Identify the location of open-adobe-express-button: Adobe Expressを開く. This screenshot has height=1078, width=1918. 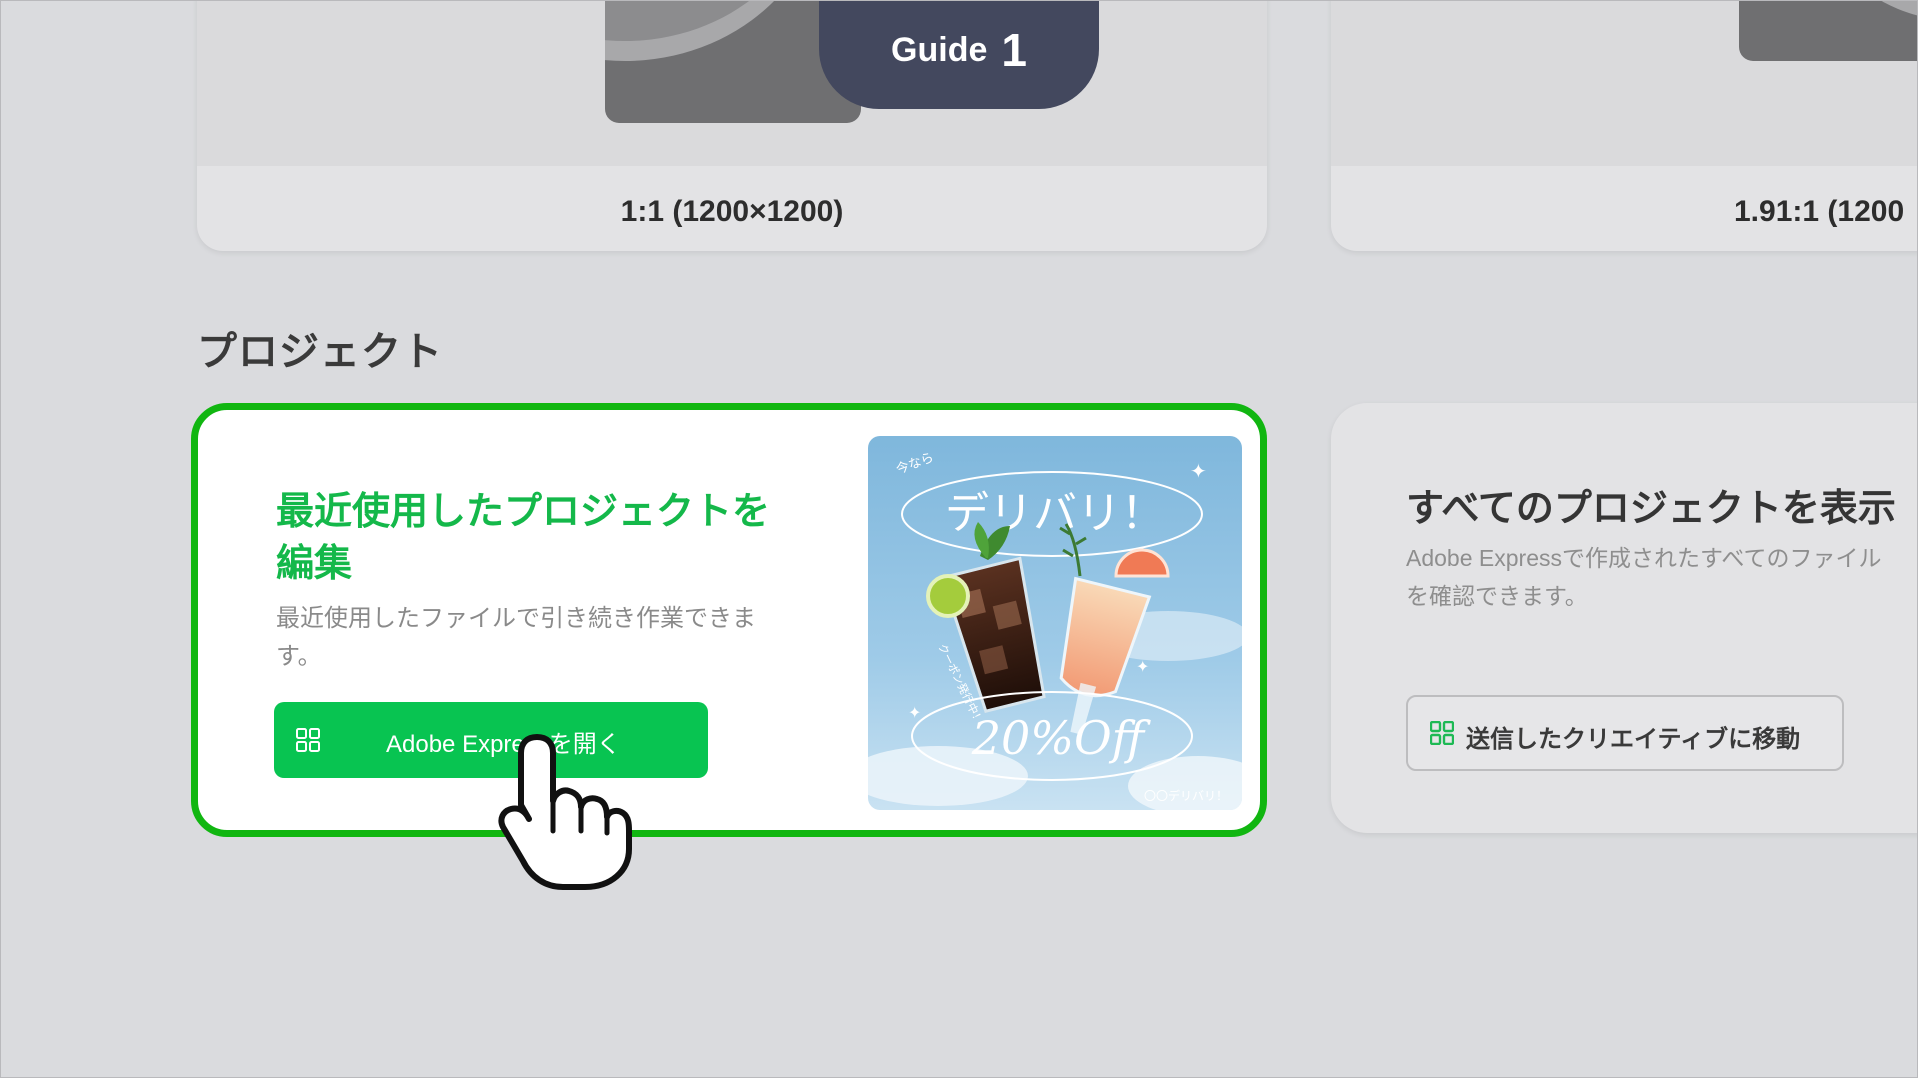
(491, 740).